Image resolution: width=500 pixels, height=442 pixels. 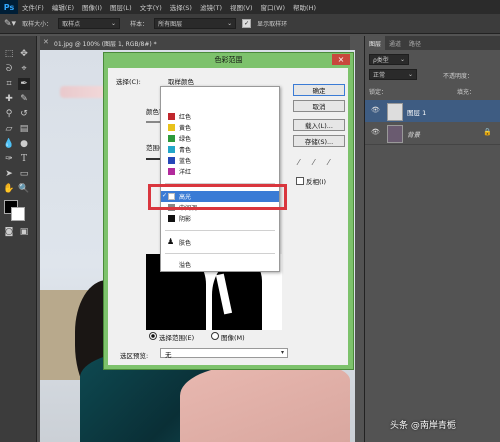 What do you see at coordinates (220, 179) in the screenshot?
I see `select-dropdown-menu: 红色 黄色 绿色 青色 蓝色 洋红 ✓ 高光 中间调 阴影 ♟ 肤色 溢色` at bounding box center [220, 179].